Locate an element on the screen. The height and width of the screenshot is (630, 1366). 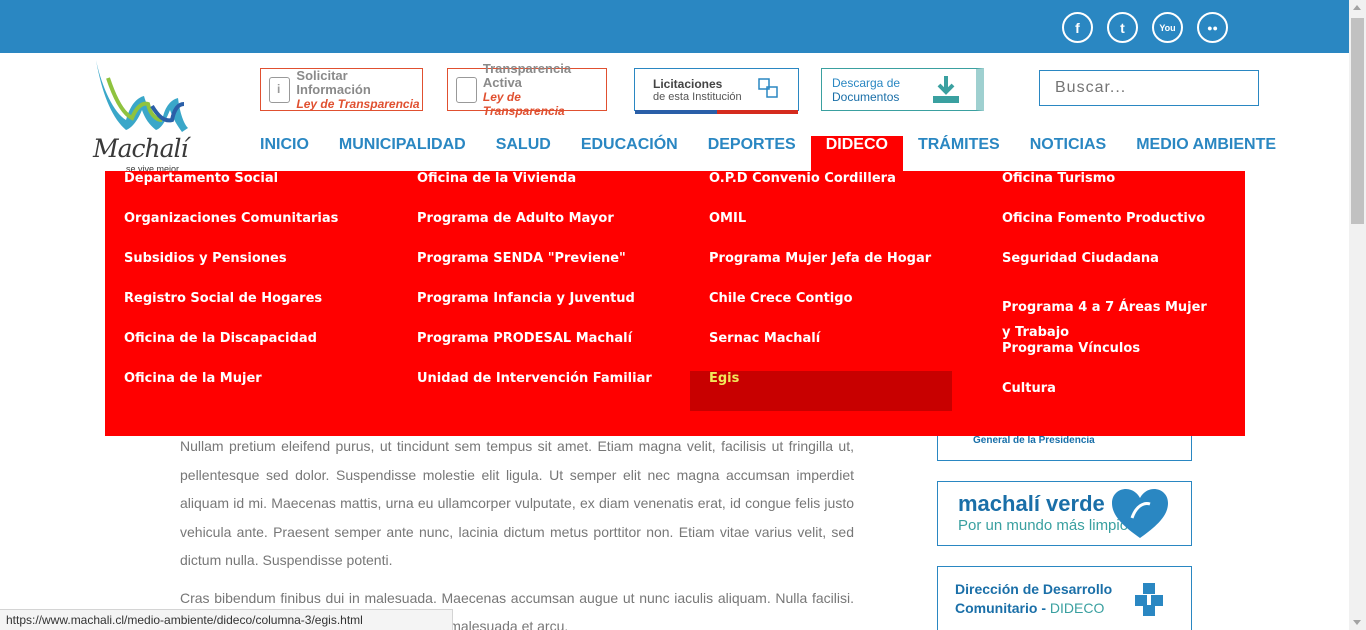
facebook-icon: f is located at coordinates (1077, 27).